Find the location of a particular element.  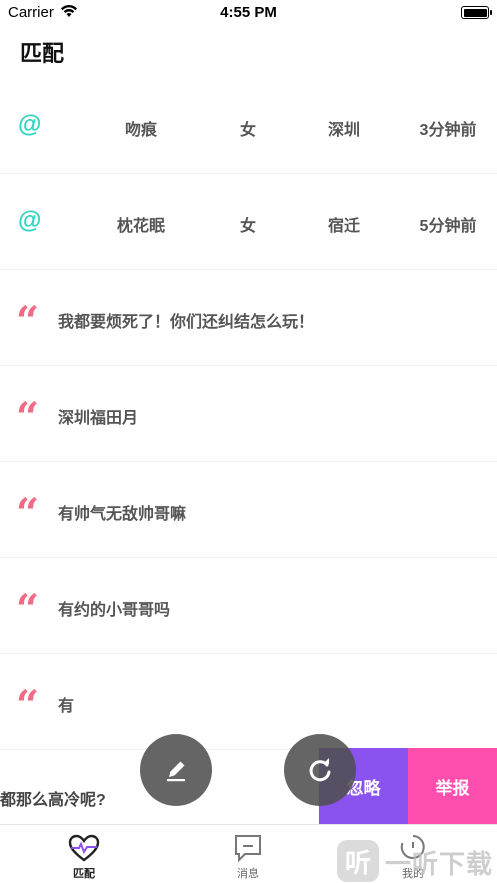

watermark-text: 一听下载 is located at coordinates (439, 864).